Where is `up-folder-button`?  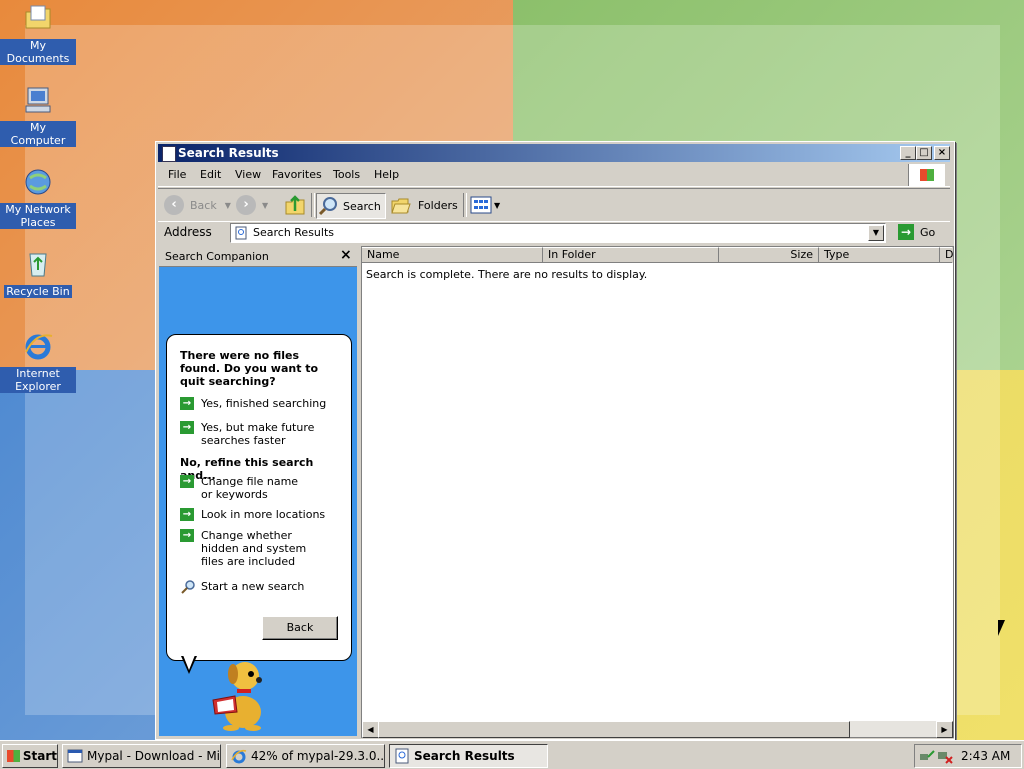
up-folder-button is located at coordinates (295, 205).